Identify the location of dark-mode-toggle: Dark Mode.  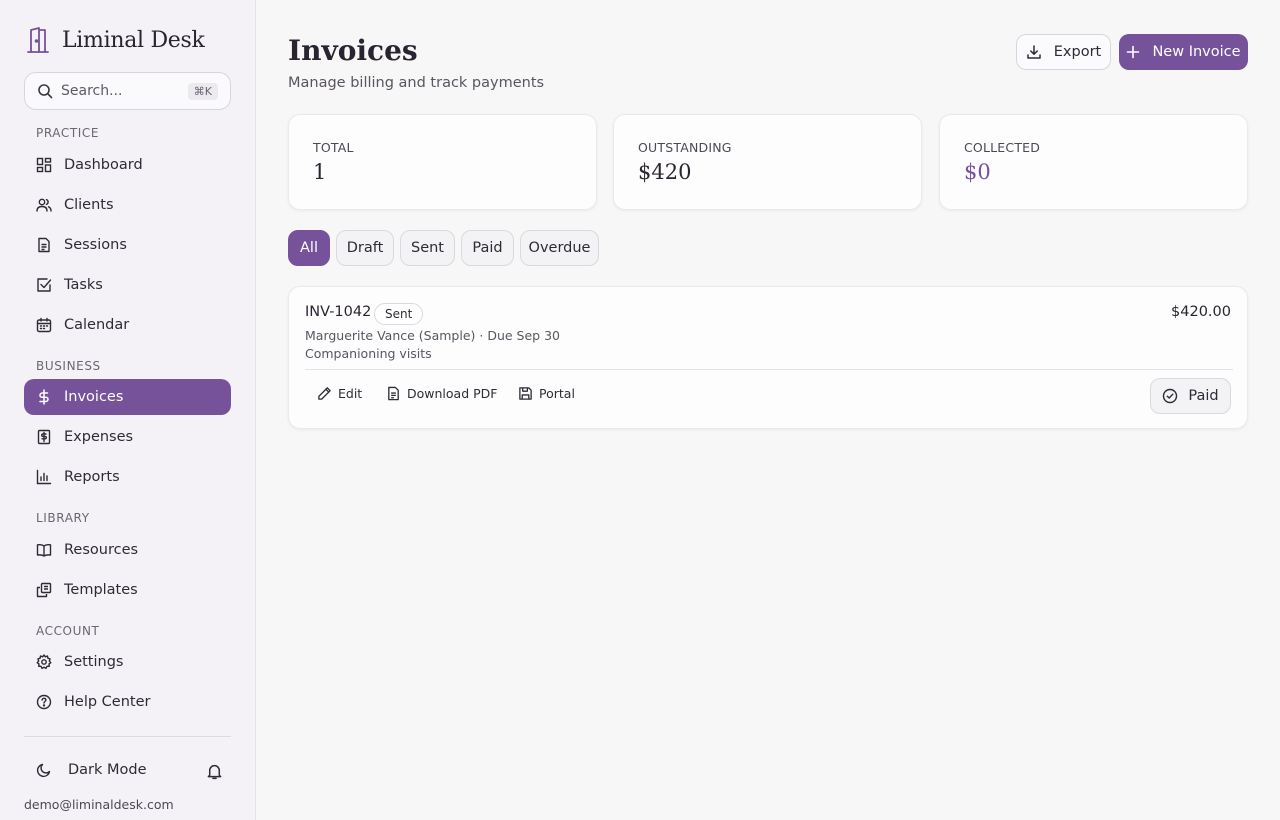
(91, 770).